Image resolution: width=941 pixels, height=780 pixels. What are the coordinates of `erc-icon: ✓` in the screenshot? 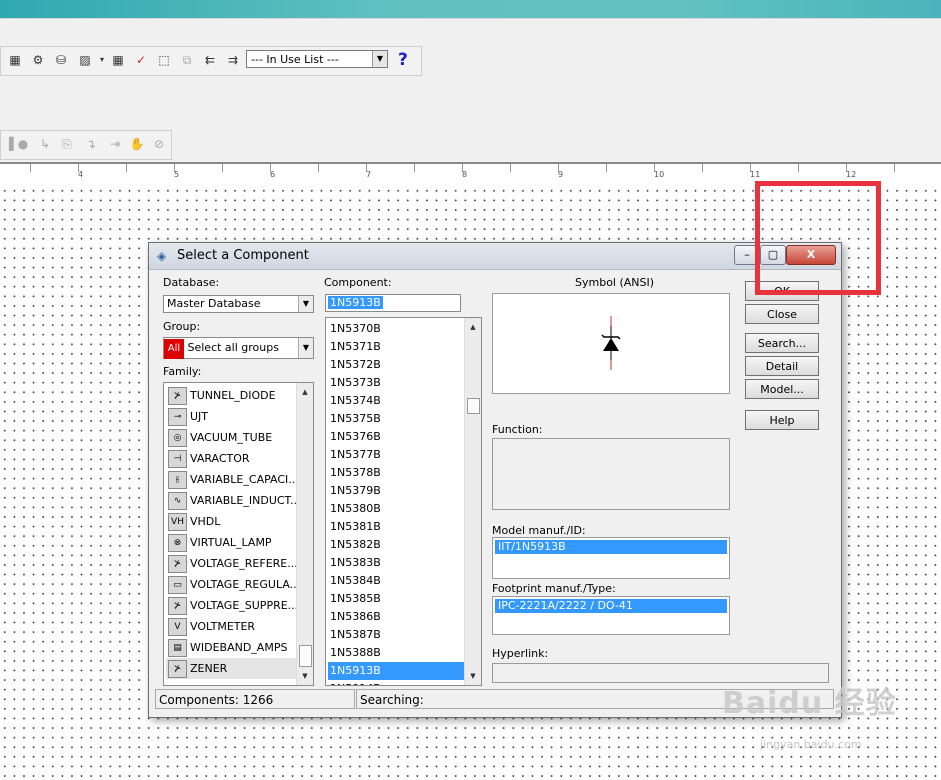 It's located at (141, 60).